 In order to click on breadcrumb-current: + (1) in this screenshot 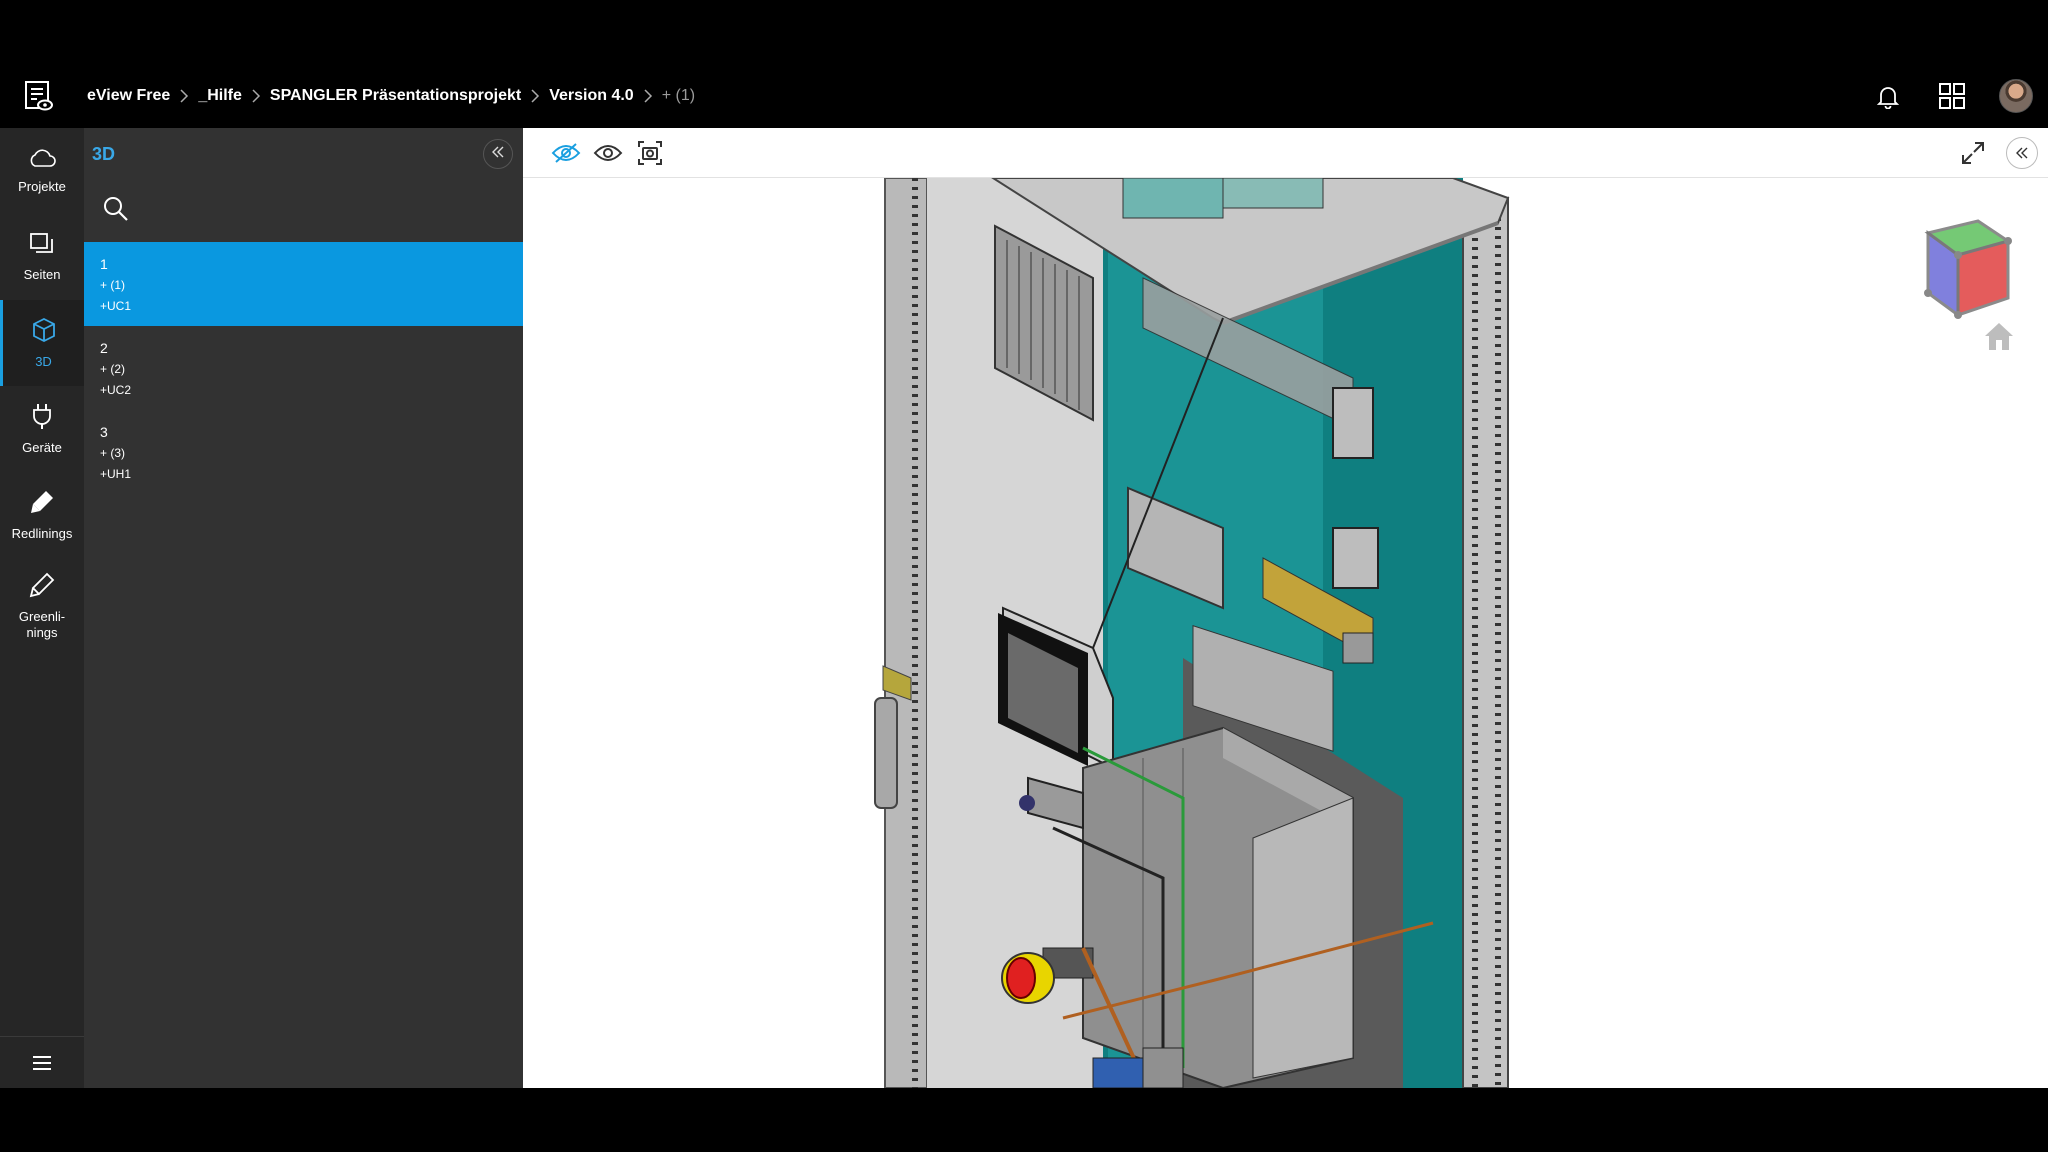, I will do `click(678, 95)`.